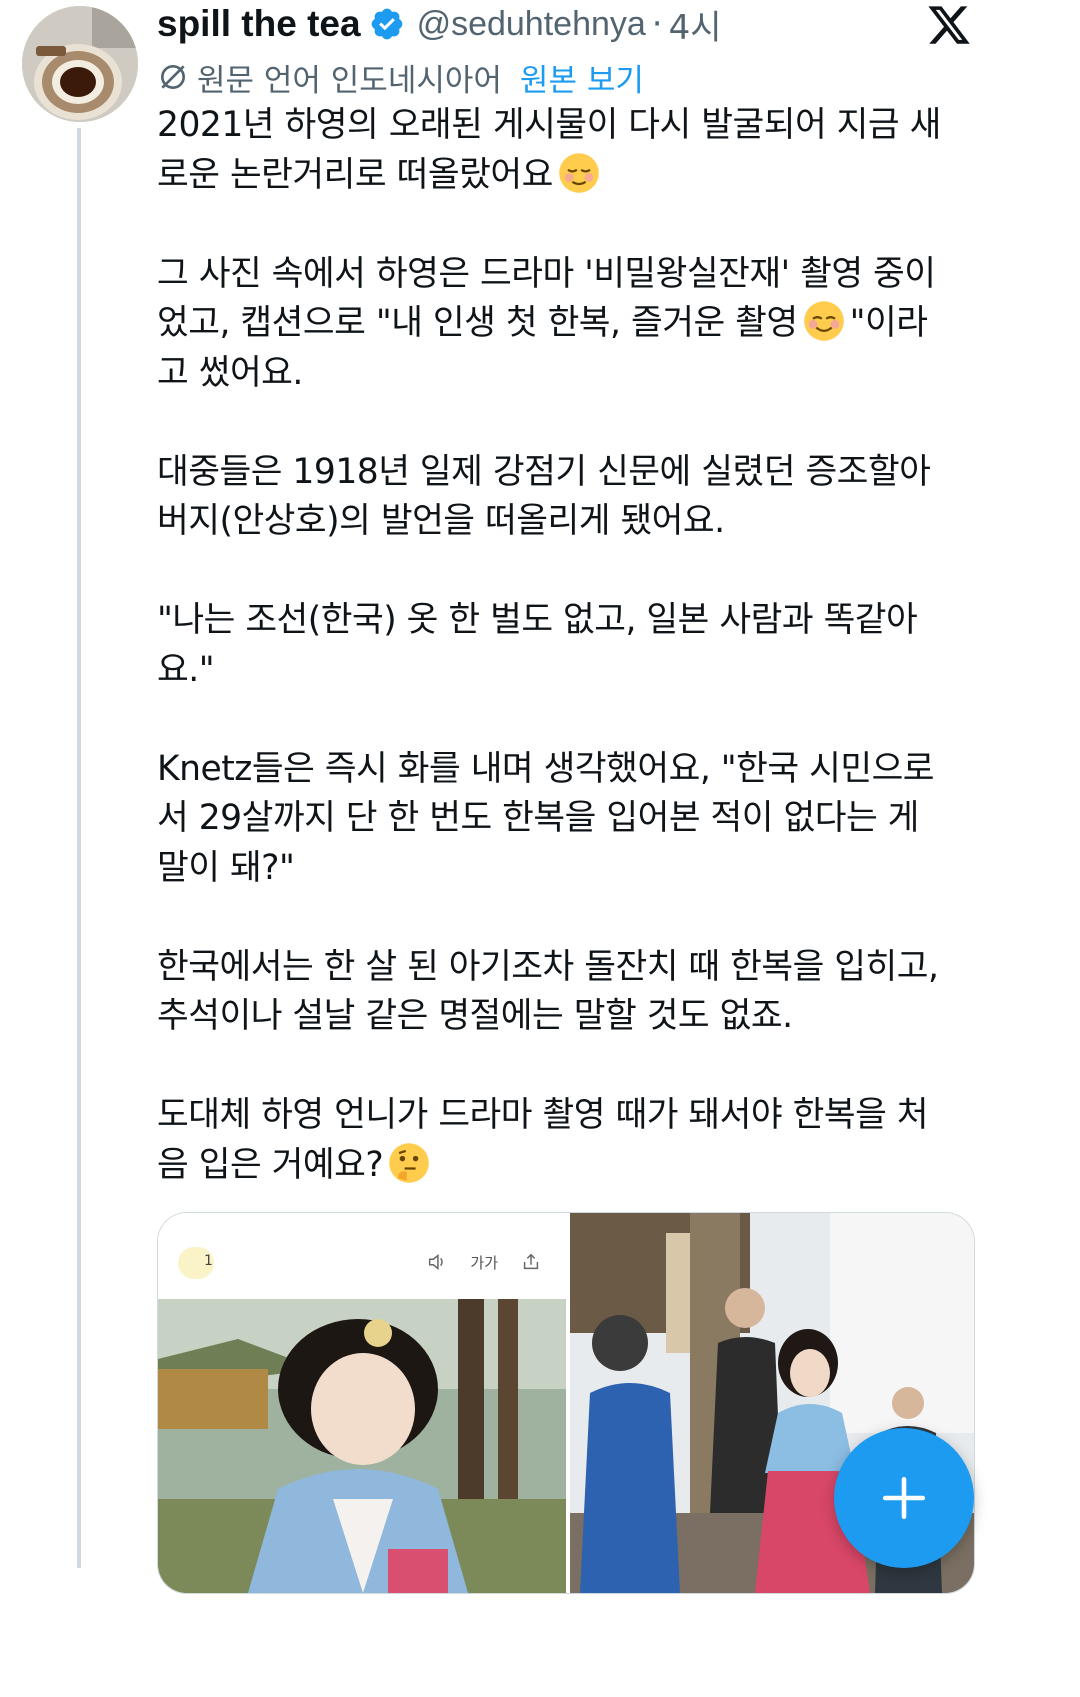 The height and width of the screenshot is (1697, 1080). I want to click on verified-badge-icon, so click(386, 24).